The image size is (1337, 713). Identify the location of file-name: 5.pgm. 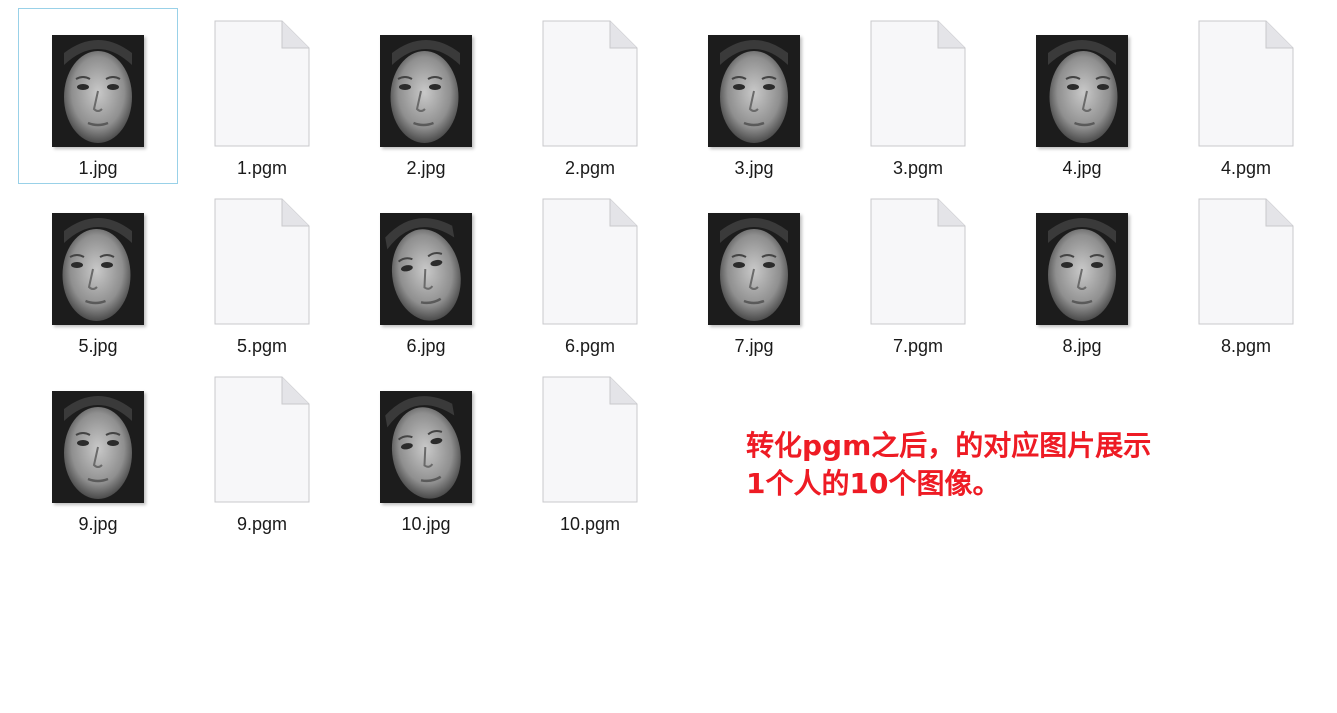
(262, 346).